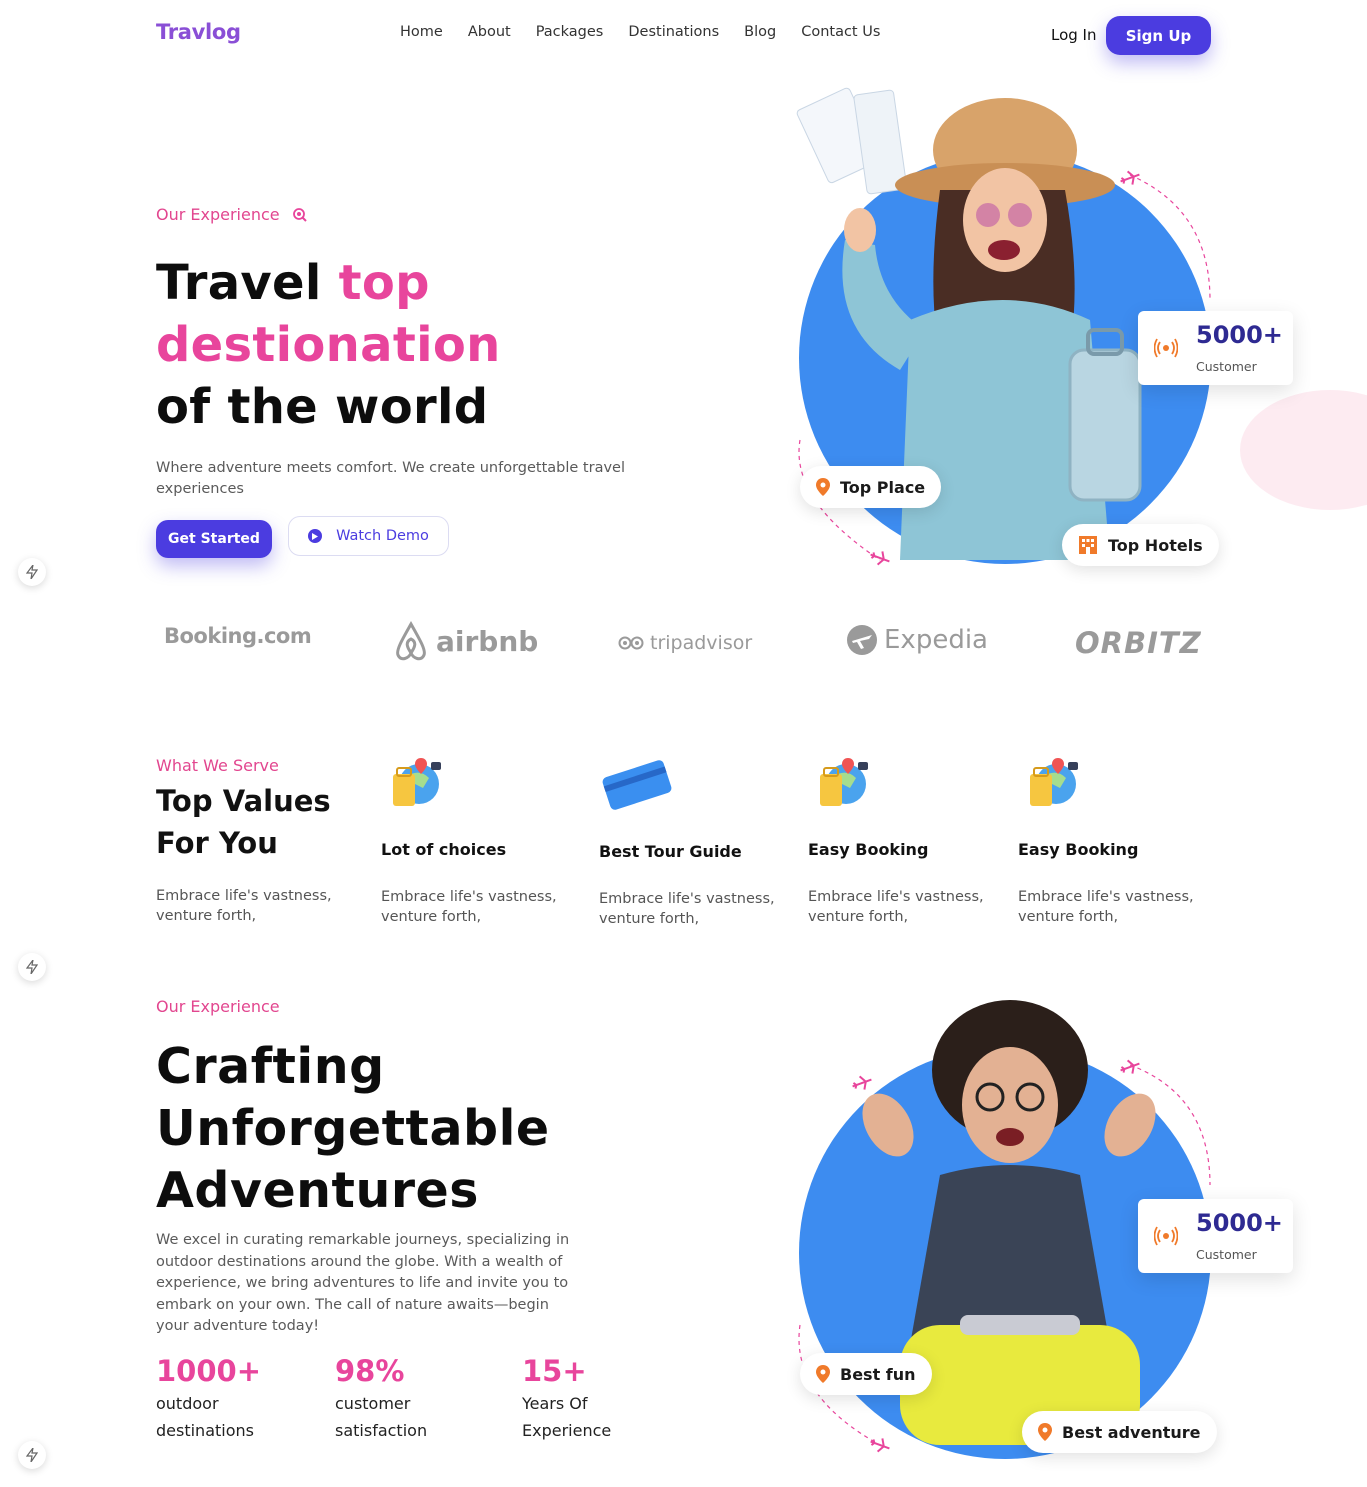 The width and height of the screenshot is (1367, 1487). I want to click on best-adventure-badge: Best adventure, so click(1119, 1432).